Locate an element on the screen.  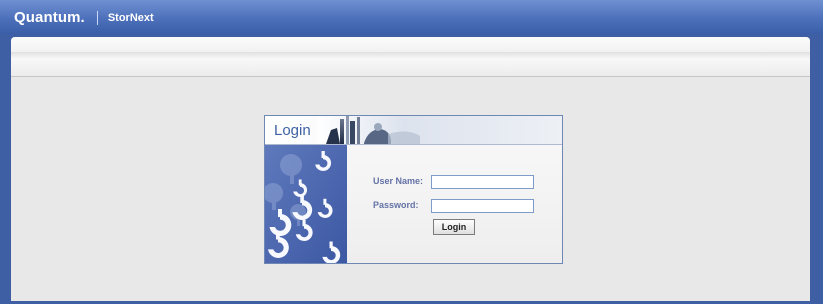
header-photo-icon is located at coordinates (440, 130).